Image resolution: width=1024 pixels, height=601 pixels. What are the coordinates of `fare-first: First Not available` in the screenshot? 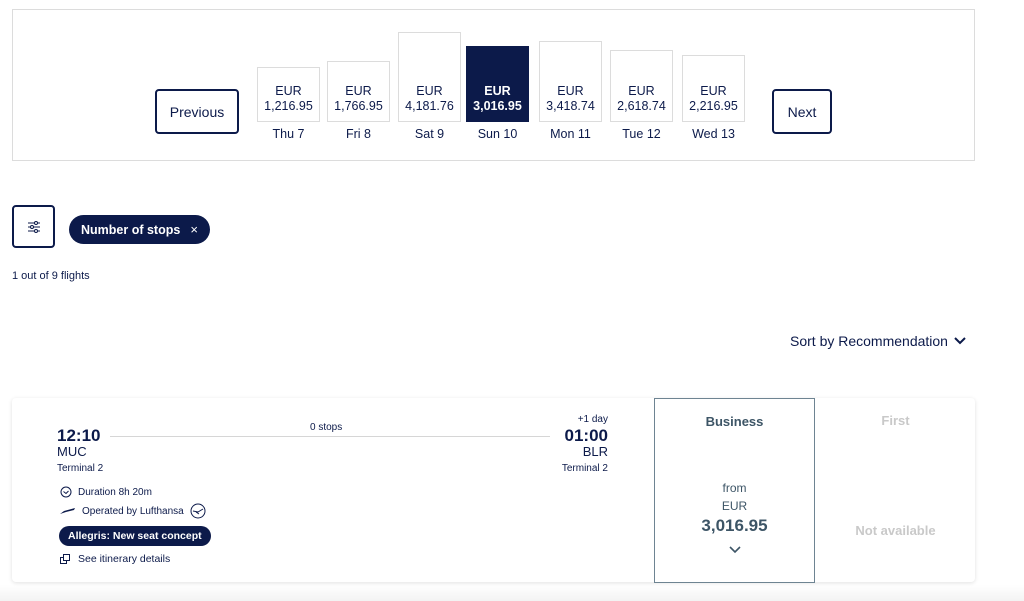 It's located at (895, 490).